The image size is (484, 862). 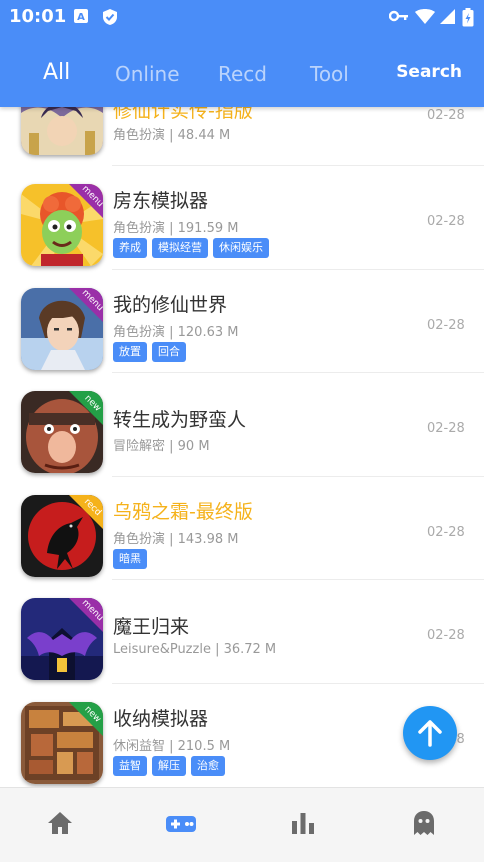 I want to click on game-meta: 角色扮演 | 120.63 M, so click(x=176, y=332).